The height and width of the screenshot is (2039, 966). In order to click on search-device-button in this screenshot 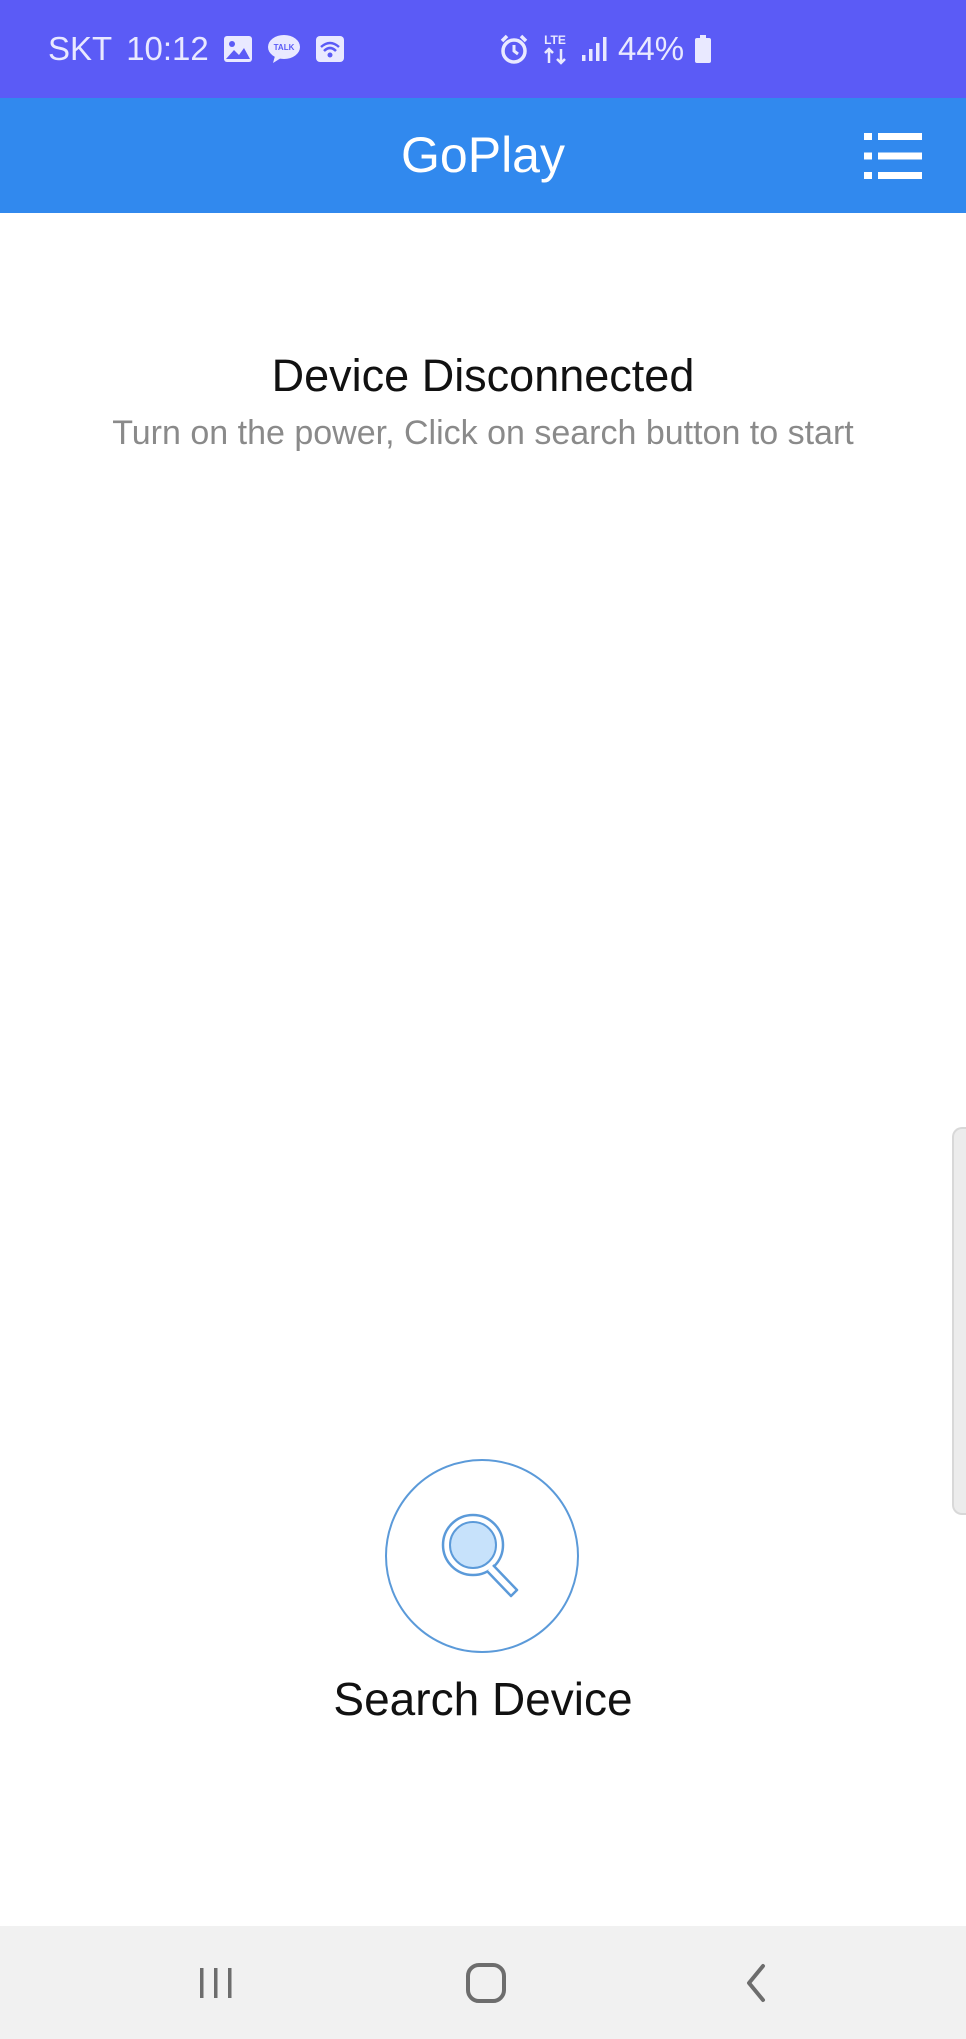, I will do `click(482, 1556)`.